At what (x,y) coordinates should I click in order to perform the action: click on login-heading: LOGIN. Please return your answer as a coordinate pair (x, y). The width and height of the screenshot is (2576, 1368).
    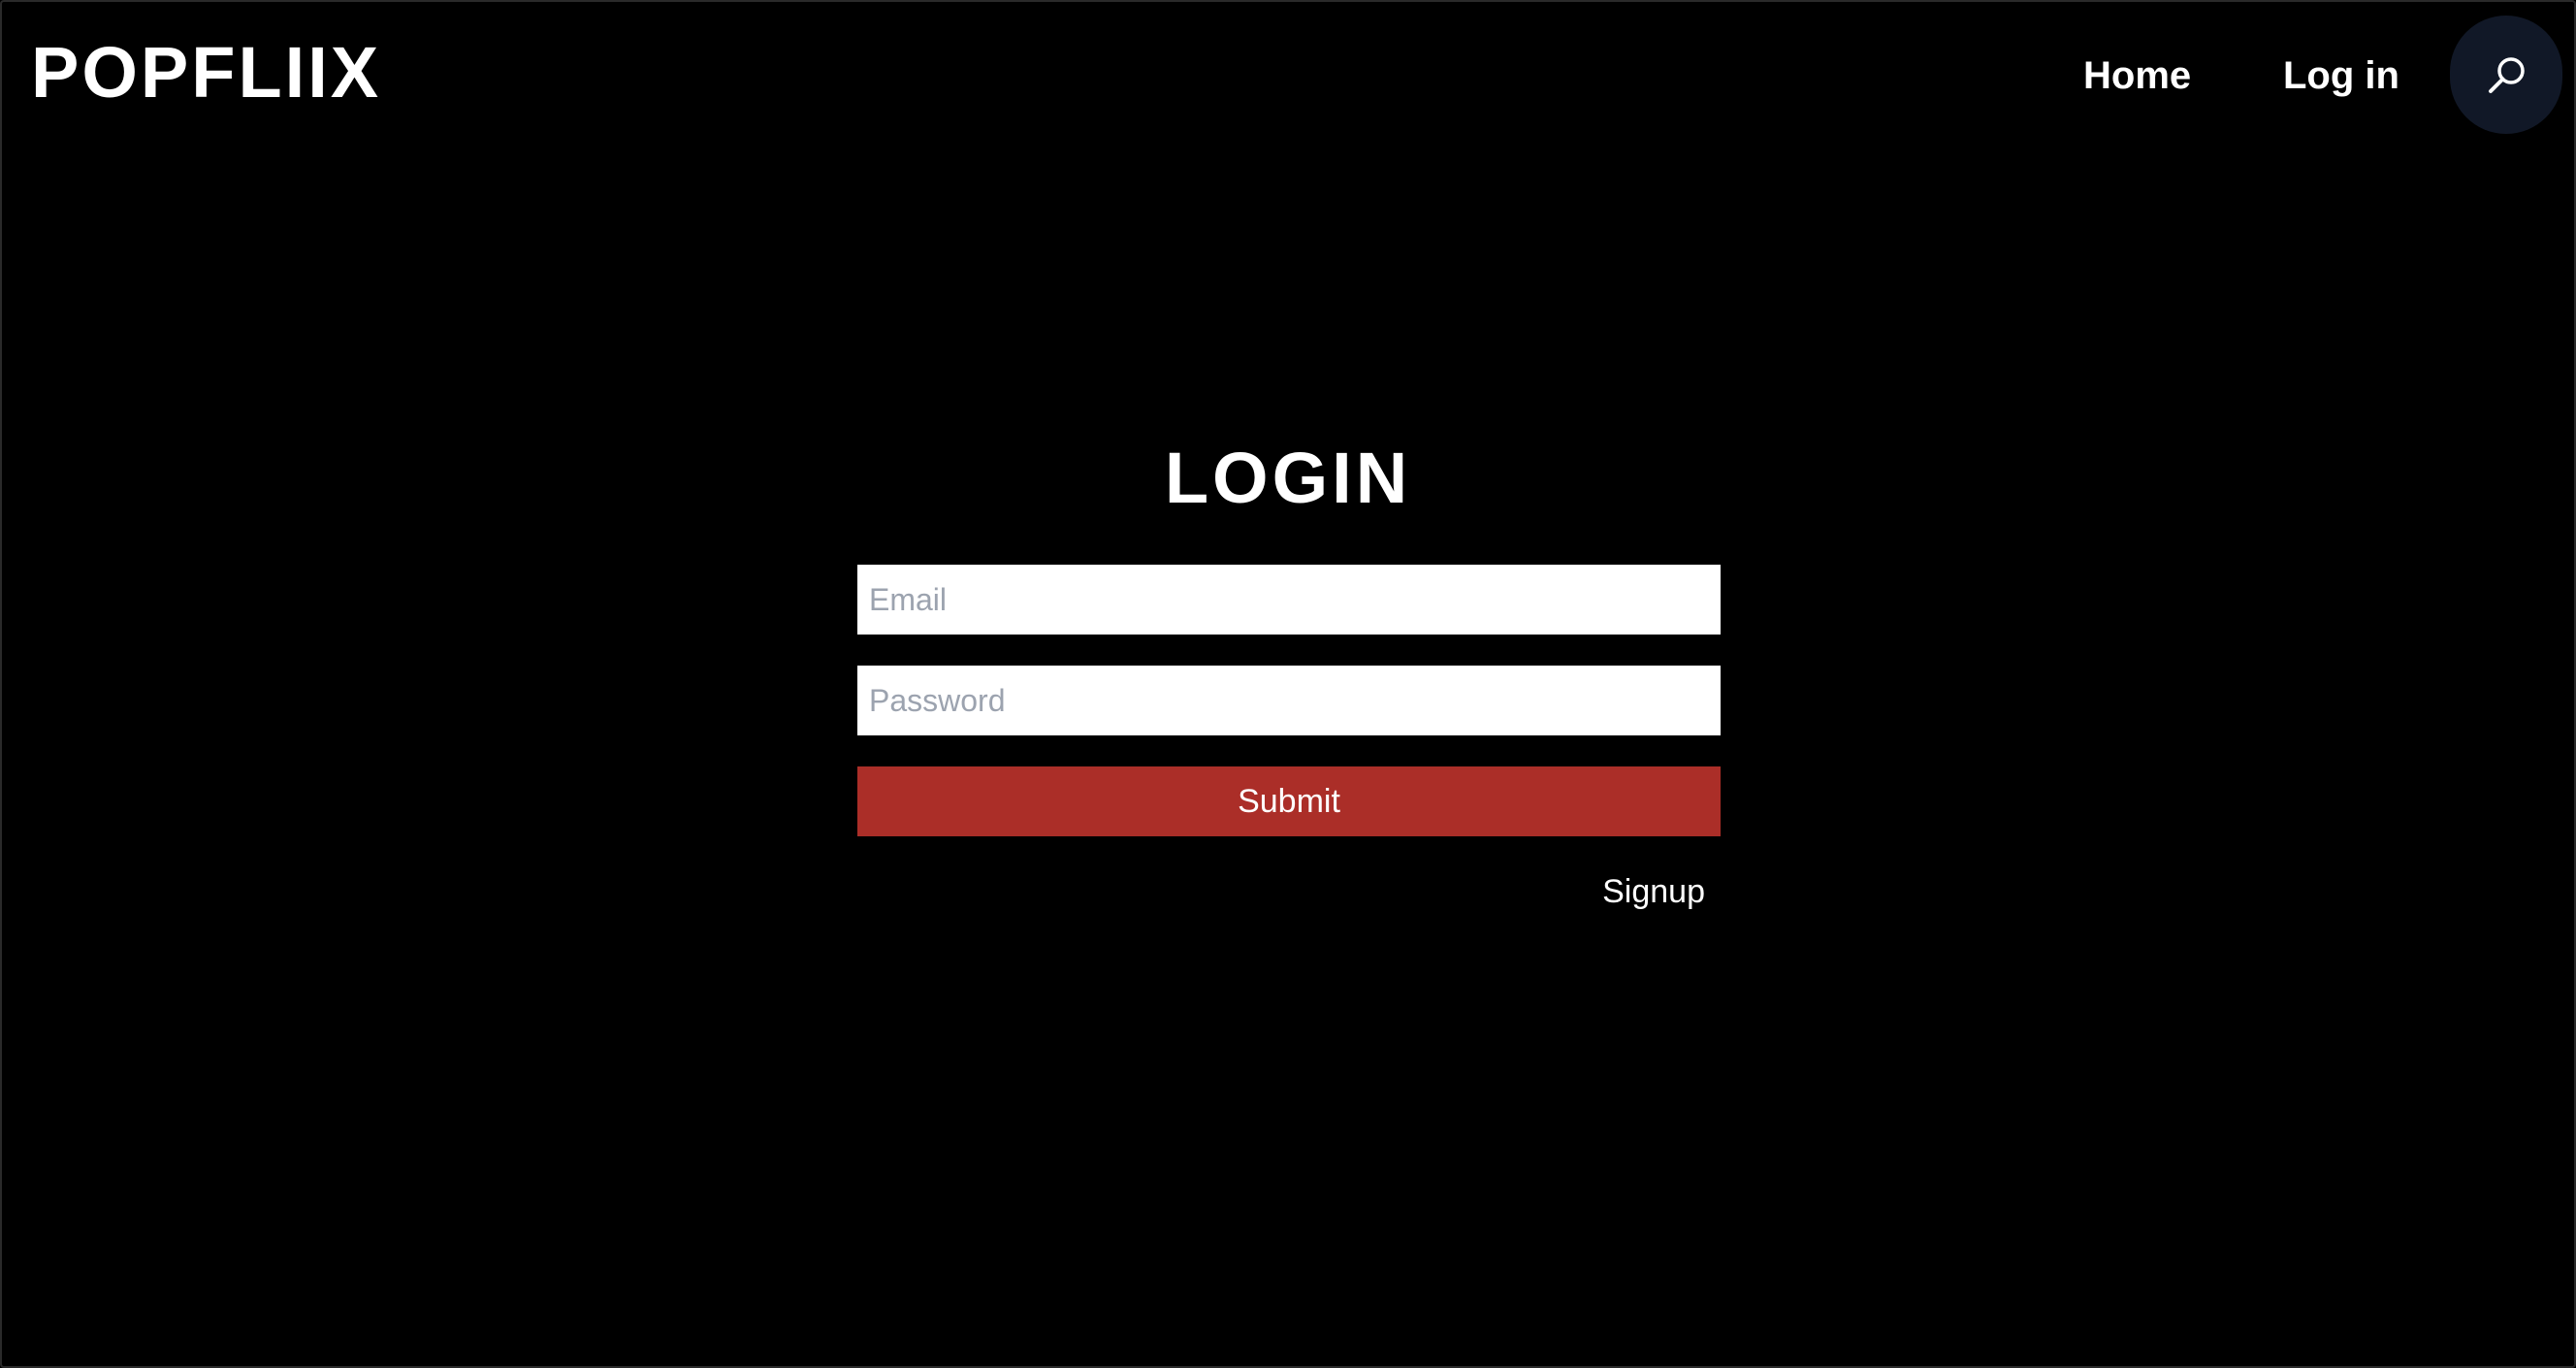
    Looking at the image, I should click on (1288, 478).